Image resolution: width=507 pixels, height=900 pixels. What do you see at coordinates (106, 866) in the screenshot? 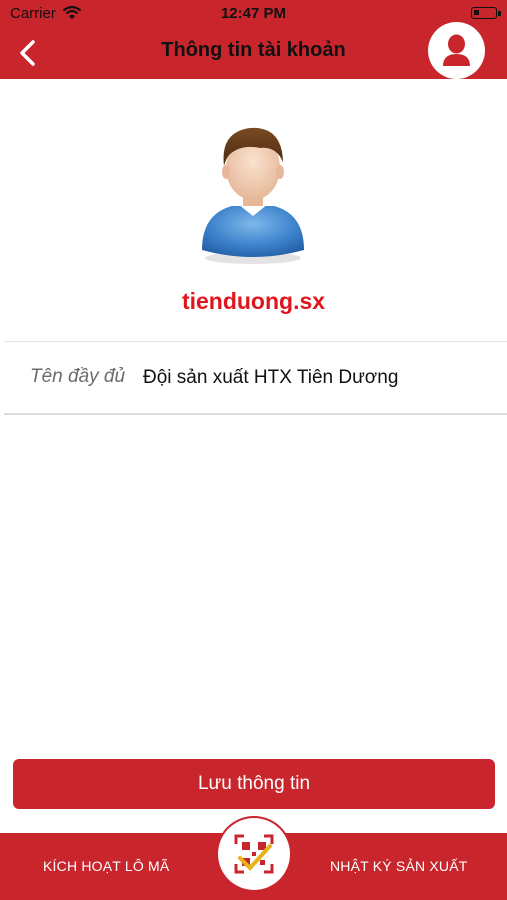
I see `tab-activate-lot: KÍCH HOẠT LÔ MÃ` at bounding box center [106, 866].